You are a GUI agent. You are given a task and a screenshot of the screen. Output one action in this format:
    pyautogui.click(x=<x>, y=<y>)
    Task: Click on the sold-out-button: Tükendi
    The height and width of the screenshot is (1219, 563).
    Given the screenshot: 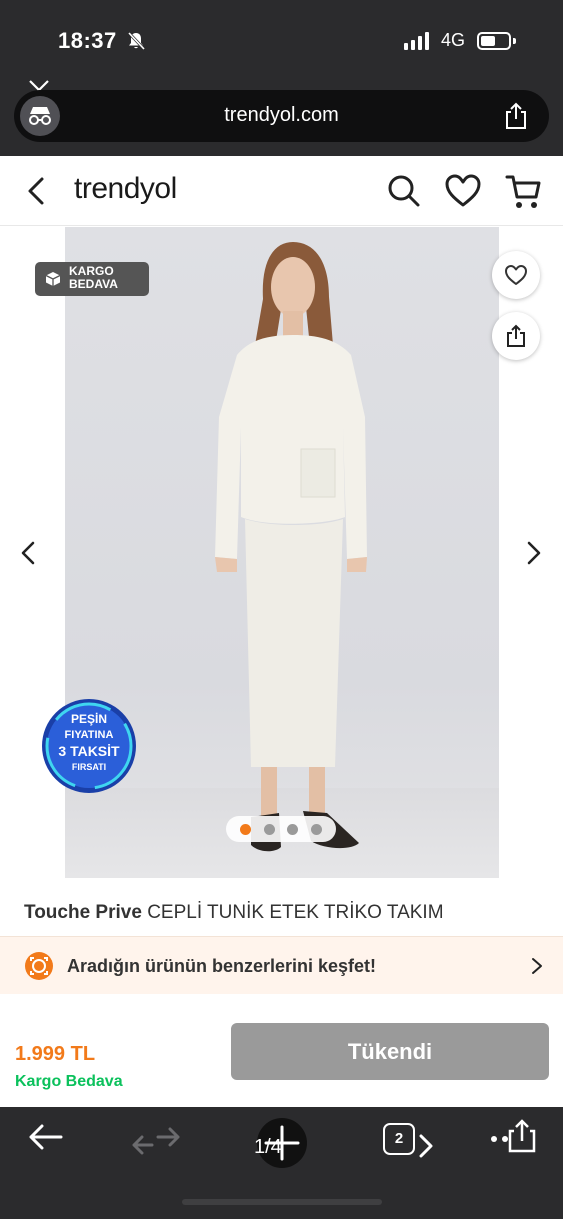 What is the action you would take?
    pyautogui.click(x=390, y=1051)
    